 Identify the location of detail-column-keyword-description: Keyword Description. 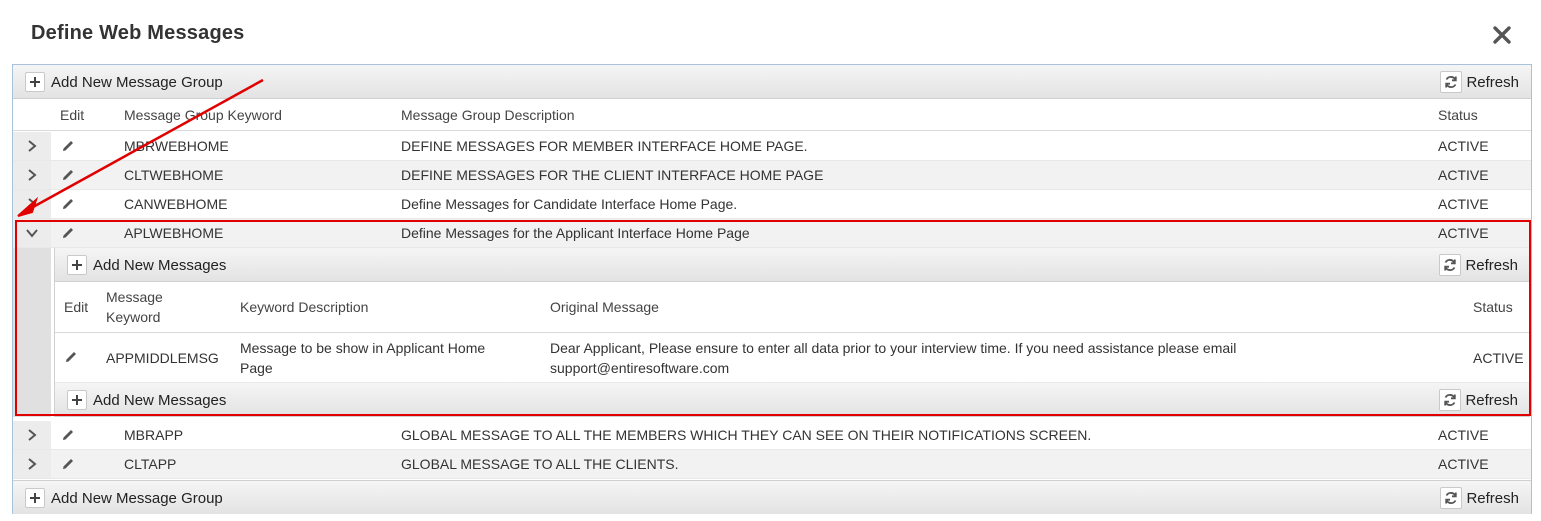
(304, 307).